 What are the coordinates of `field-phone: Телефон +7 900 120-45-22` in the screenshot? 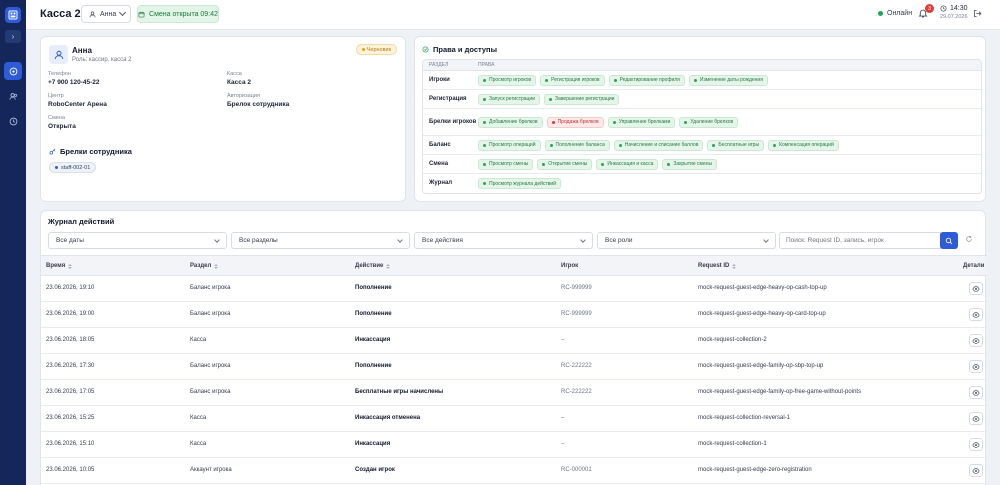 It's located at (74, 78).